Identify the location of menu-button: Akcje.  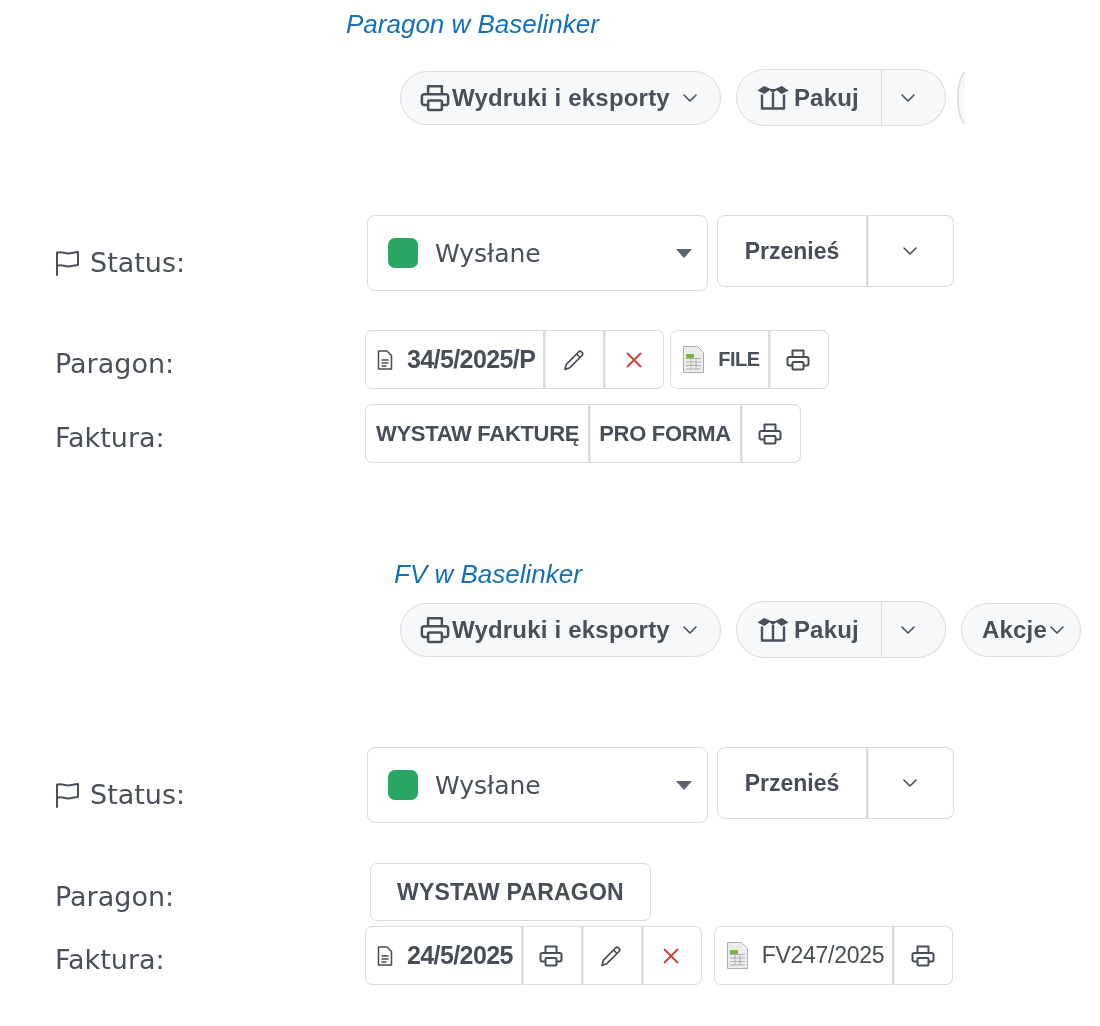
(1020, 629).